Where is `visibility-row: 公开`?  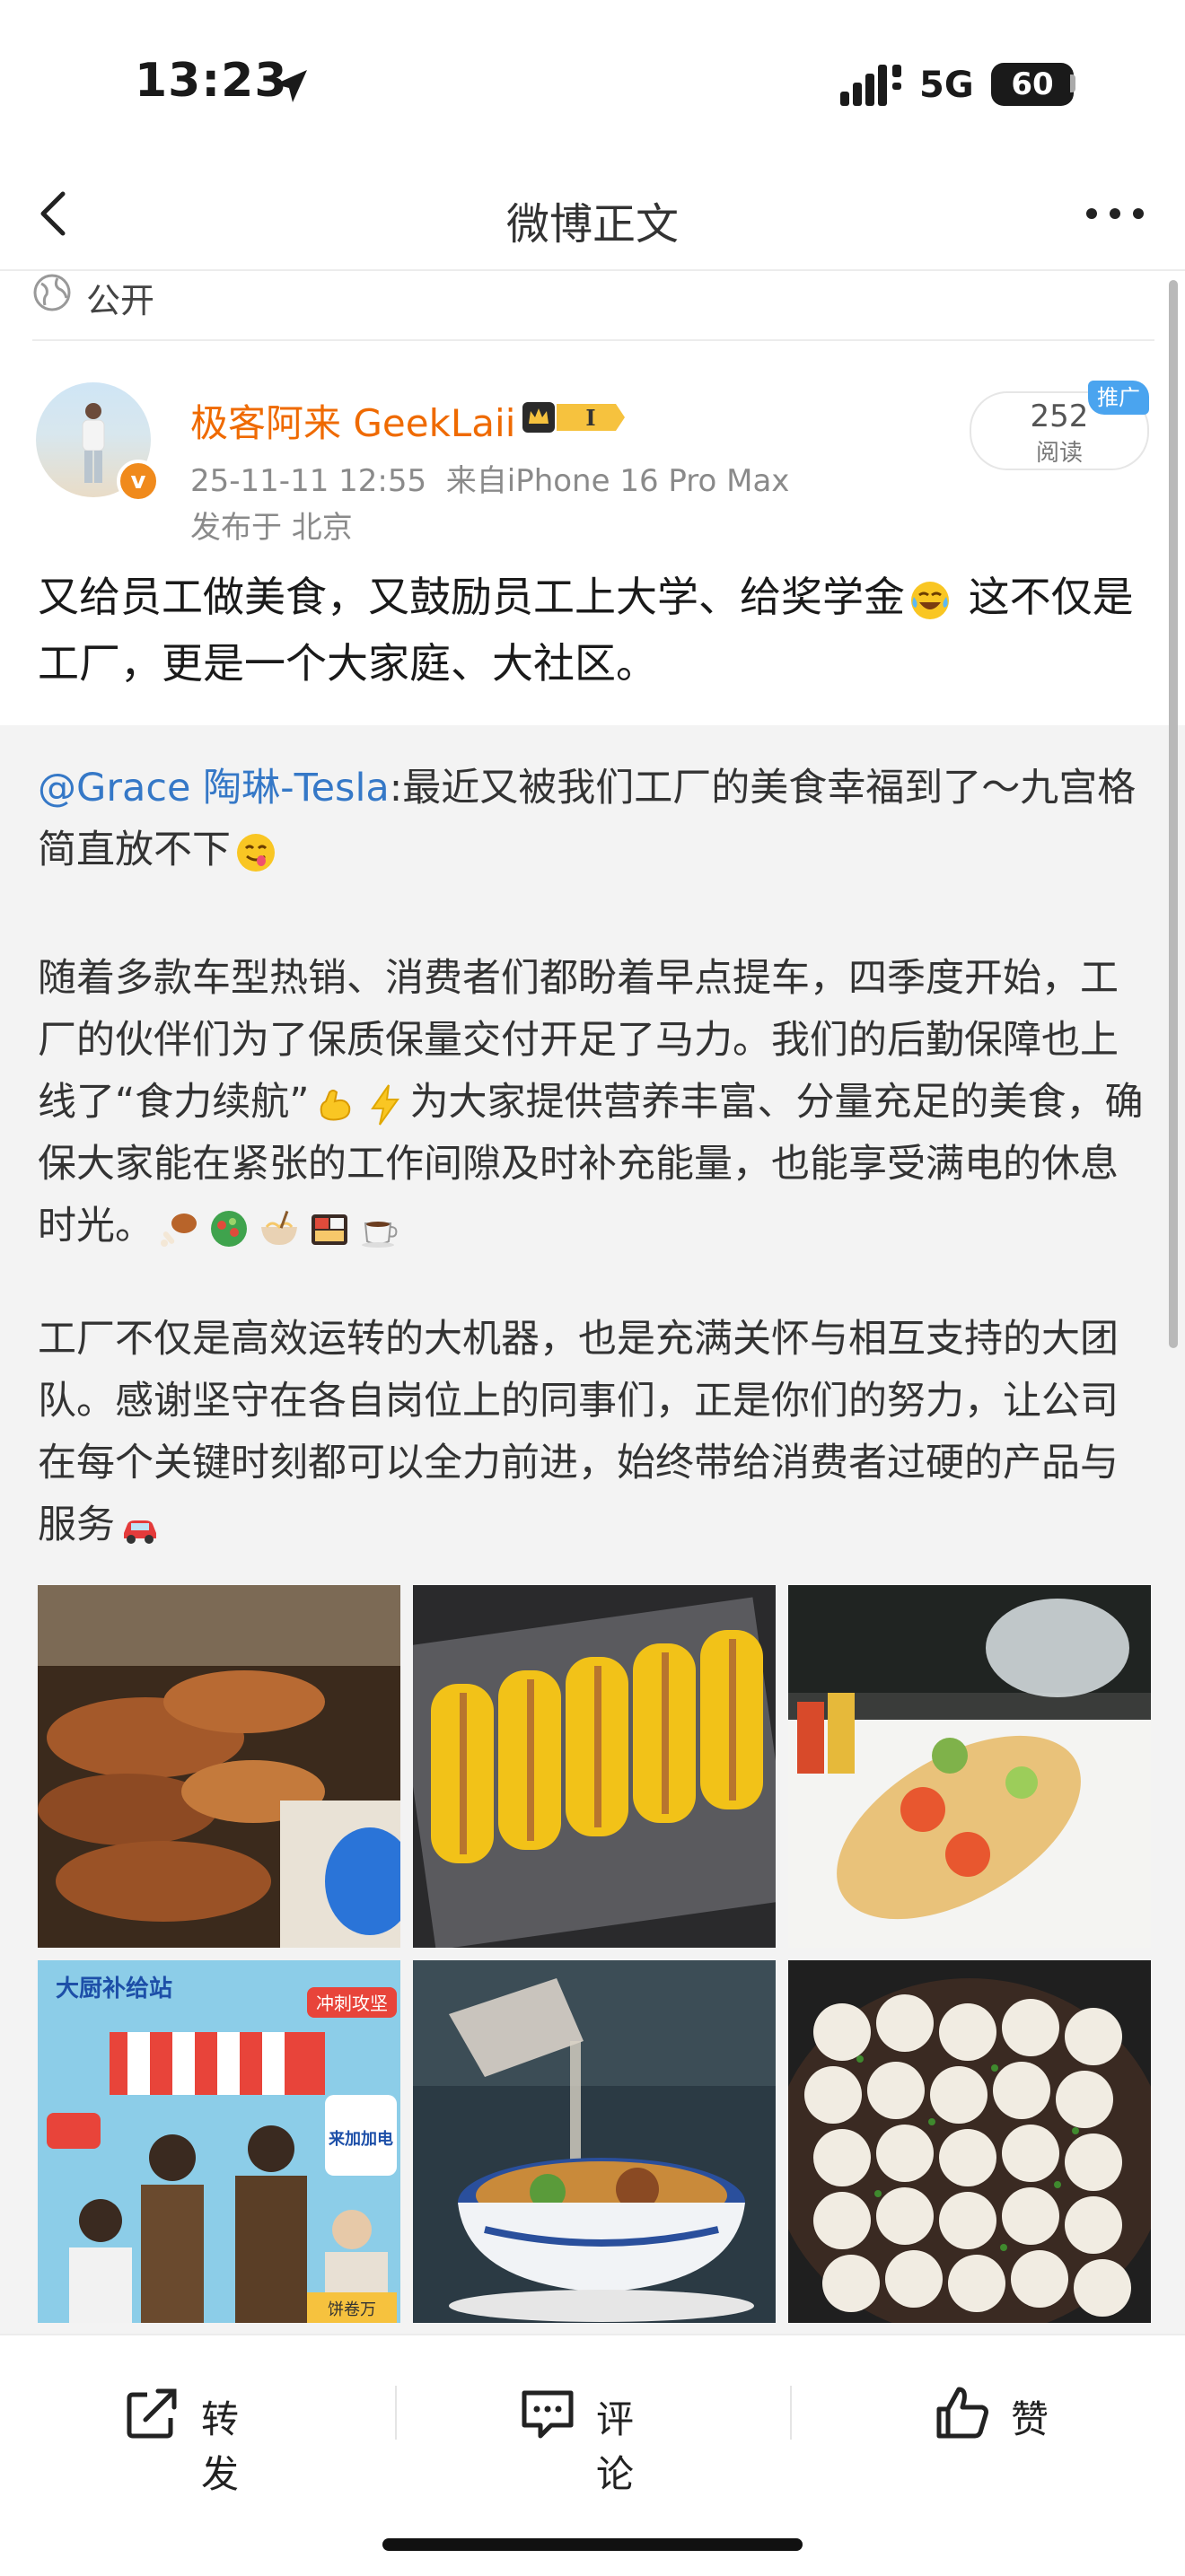 visibility-row: 公开 is located at coordinates (593, 305).